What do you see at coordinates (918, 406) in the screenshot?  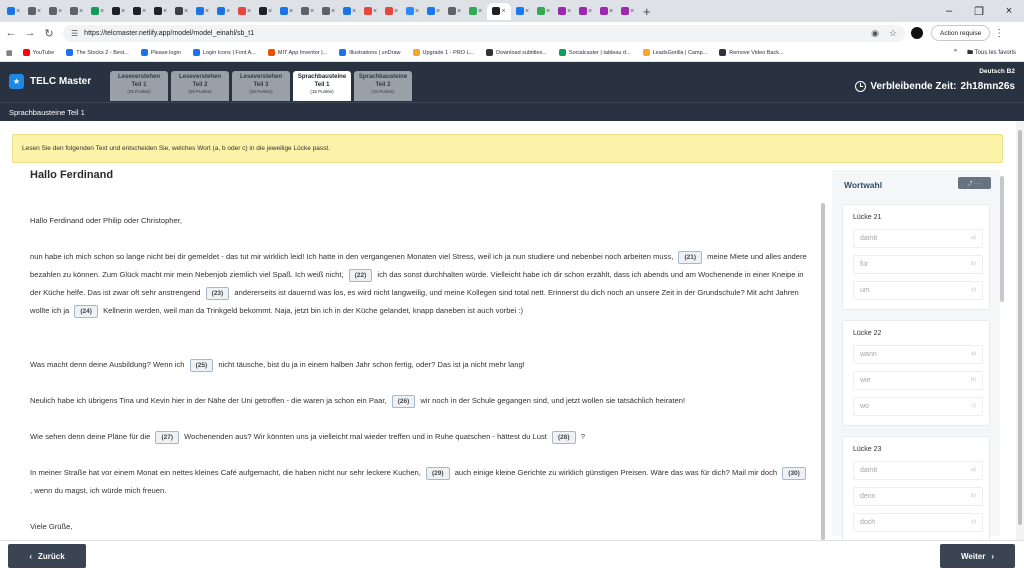 I see `answer-option: wo c)` at bounding box center [918, 406].